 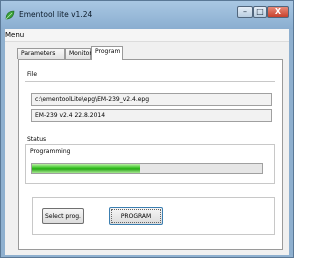 I want to click on status-group-label: Status, so click(x=37, y=139).